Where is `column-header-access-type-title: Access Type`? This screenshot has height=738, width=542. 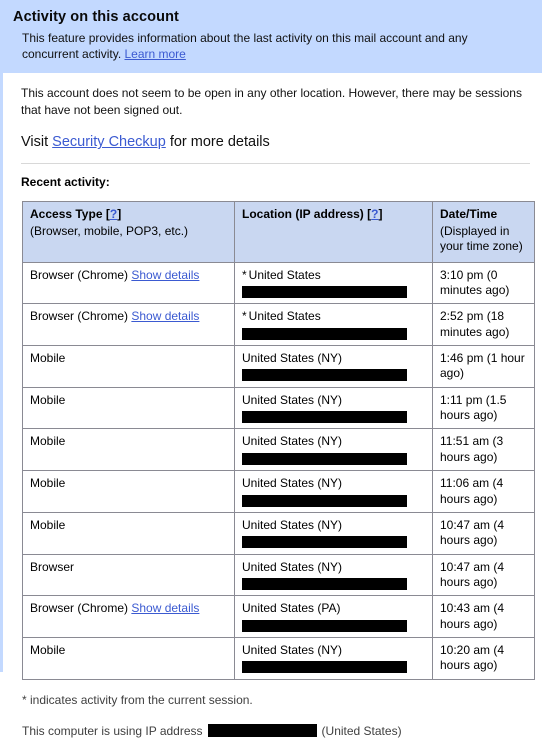
column-header-access-type-title: Access Type is located at coordinates (66, 214).